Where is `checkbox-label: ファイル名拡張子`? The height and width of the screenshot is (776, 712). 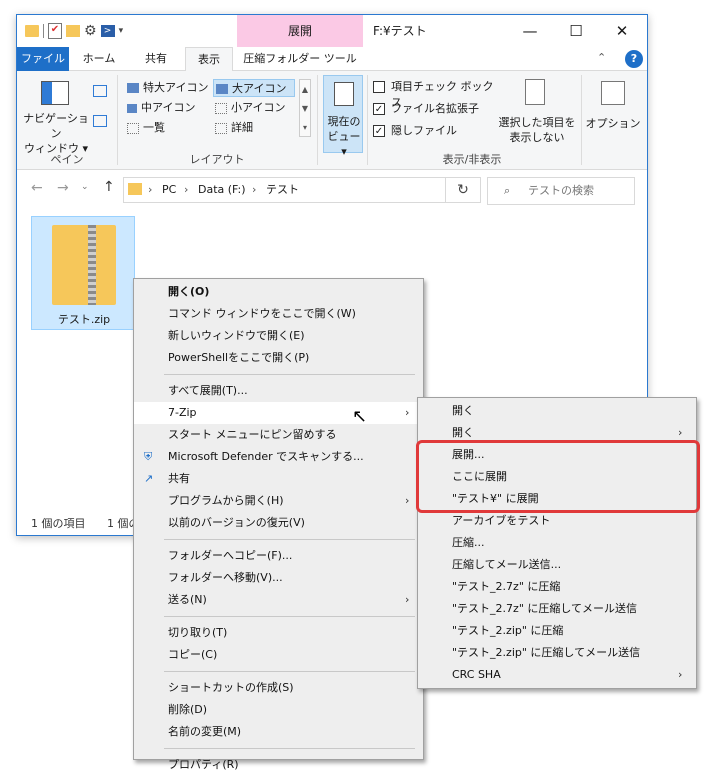 checkbox-label: ファイル名拡張子 is located at coordinates (435, 108).